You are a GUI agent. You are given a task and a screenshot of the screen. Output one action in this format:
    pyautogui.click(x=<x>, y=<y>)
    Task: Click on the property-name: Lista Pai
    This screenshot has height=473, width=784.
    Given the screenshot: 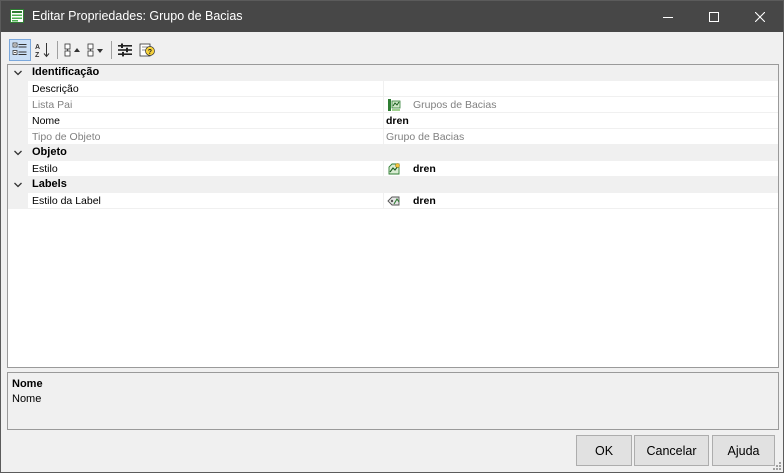 What is the action you would take?
    pyautogui.click(x=52, y=105)
    